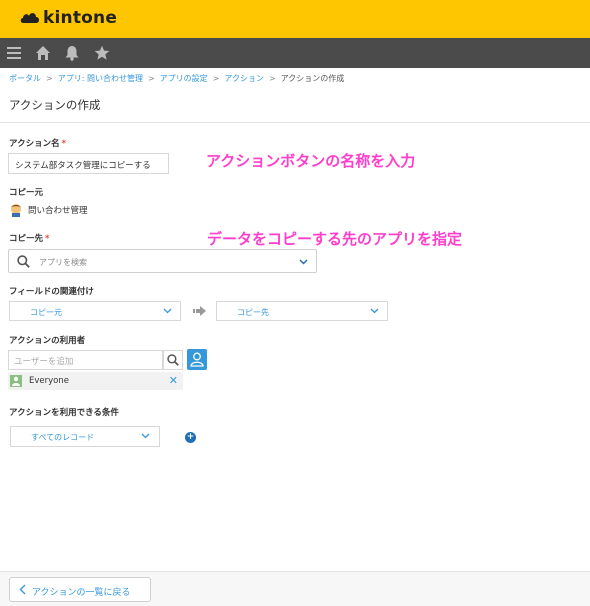  What do you see at coordinates (85, 360) in the screenshot?
I see `users-add-input: ユーザーを追加` at bounding box center [85, 360].